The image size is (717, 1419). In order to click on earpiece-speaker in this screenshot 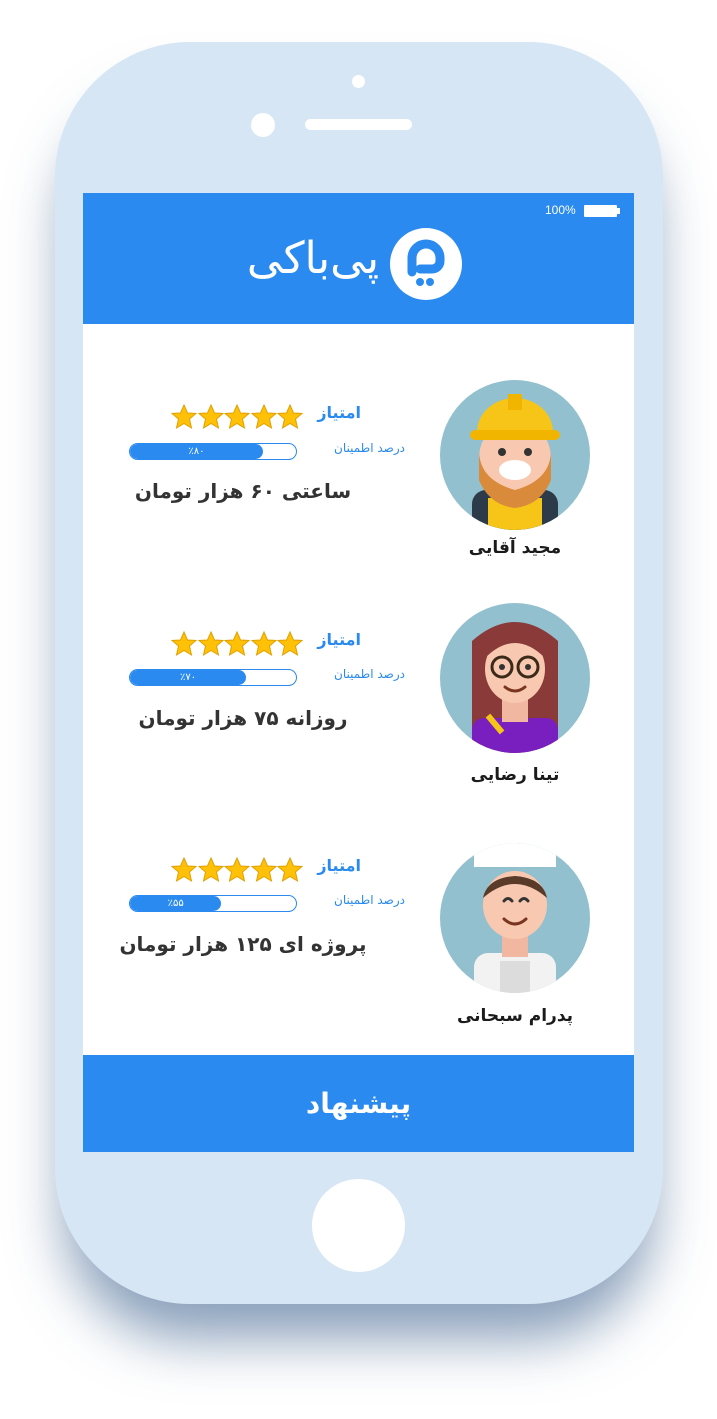, I will do `click(358, 124)`.